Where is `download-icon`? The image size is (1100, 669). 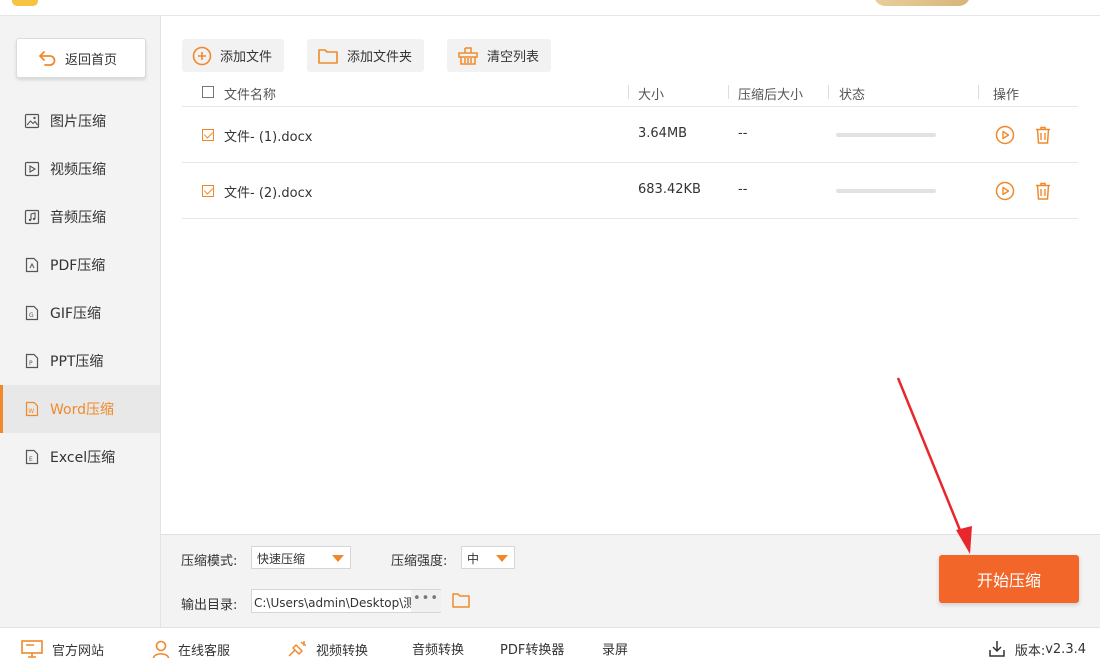 download-icon is located at coordinates (997, 649).